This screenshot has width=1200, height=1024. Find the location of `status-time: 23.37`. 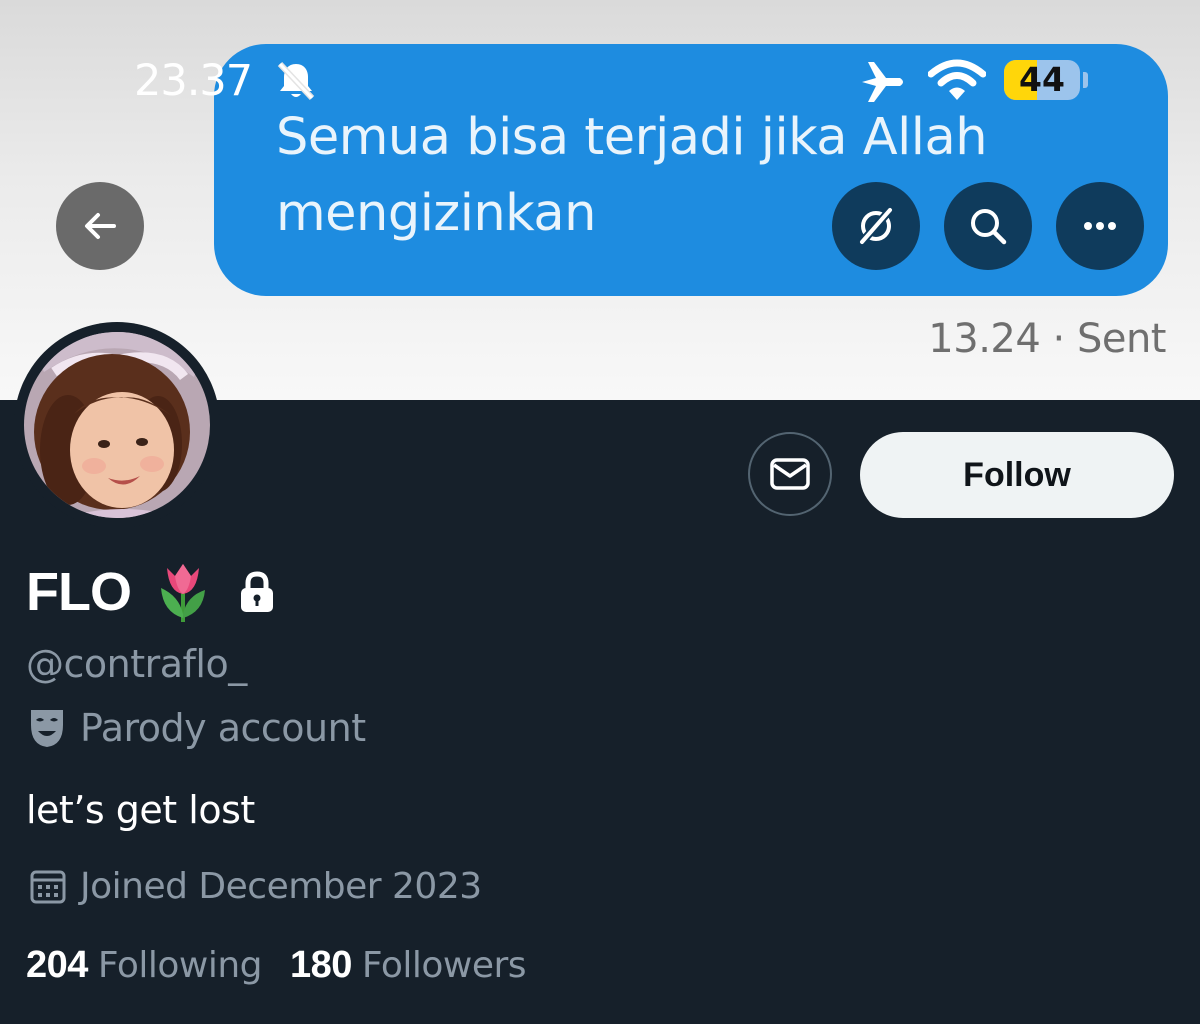

status-time: 23.37 is located at coordinates (193, 81).